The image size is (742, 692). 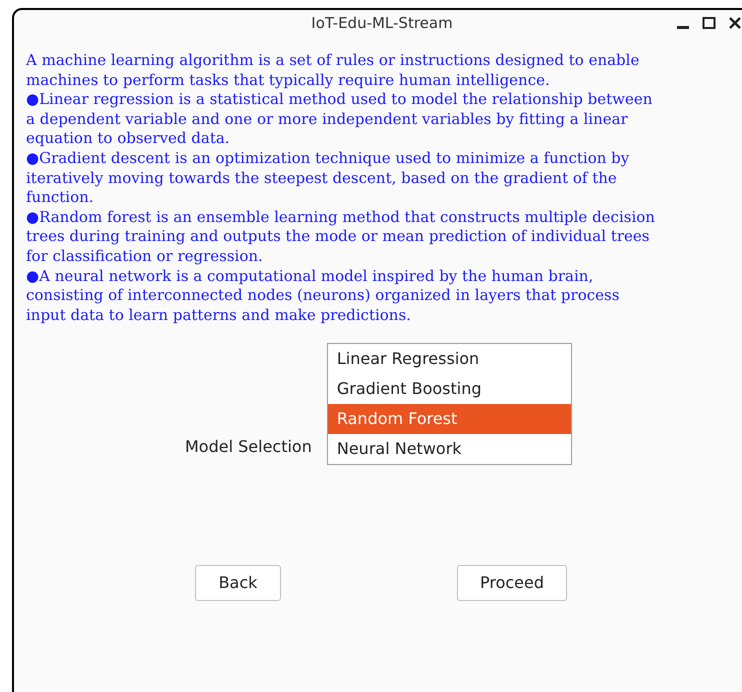 I want to click on close-icon, so click(x=735, y=23).